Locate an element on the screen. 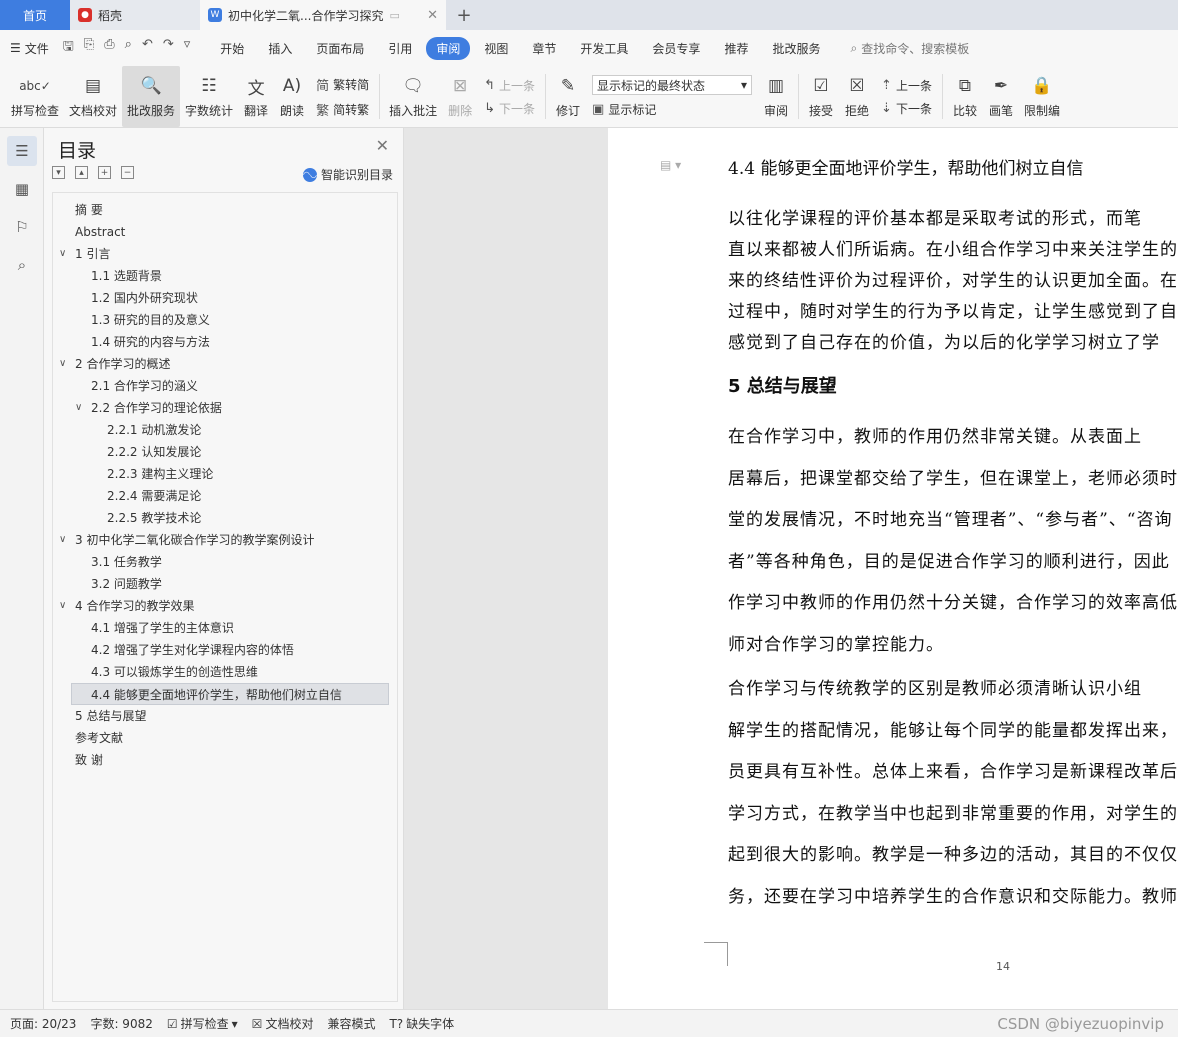  menu-item-4: 审阅 is located at coordinates (448, 48).